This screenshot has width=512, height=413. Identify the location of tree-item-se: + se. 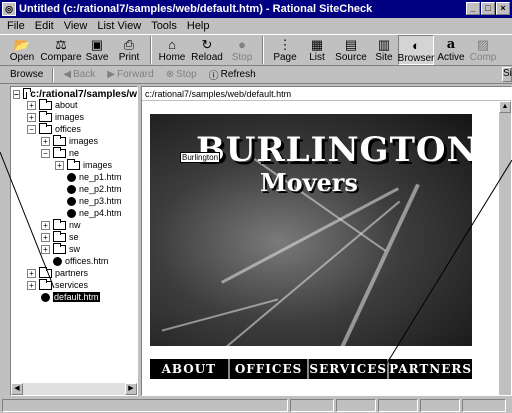
(60, 236).